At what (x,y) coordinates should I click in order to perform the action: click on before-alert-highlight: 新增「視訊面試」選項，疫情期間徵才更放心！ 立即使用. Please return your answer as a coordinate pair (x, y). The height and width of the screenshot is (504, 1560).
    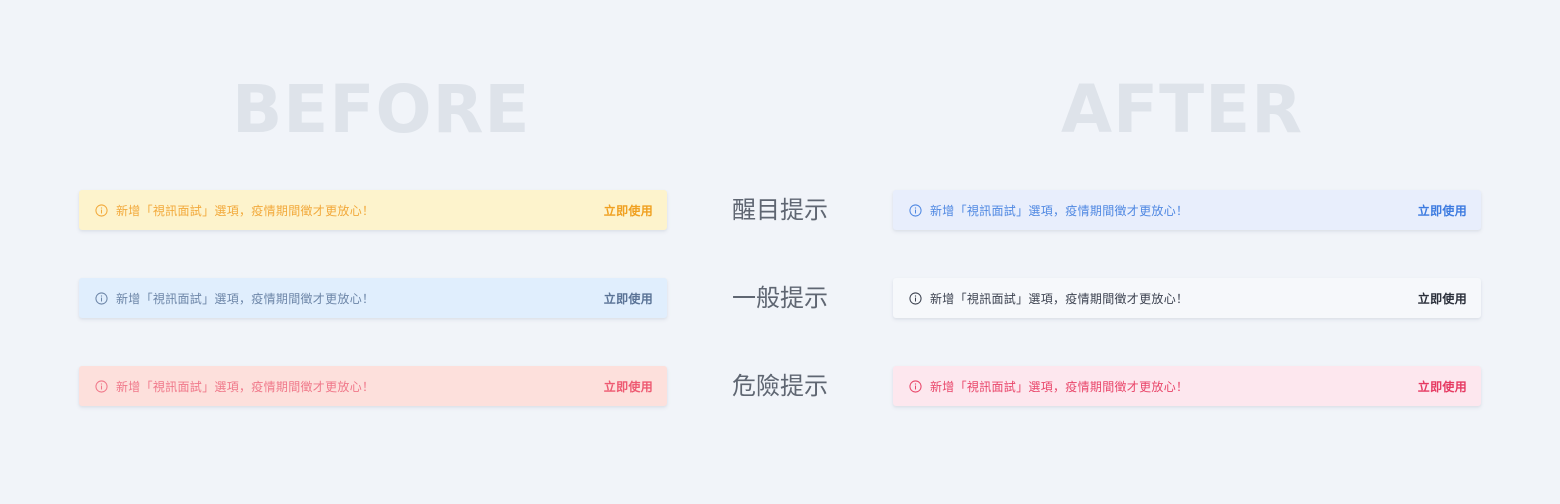
    Looking at the image, I should click on (373, 210).